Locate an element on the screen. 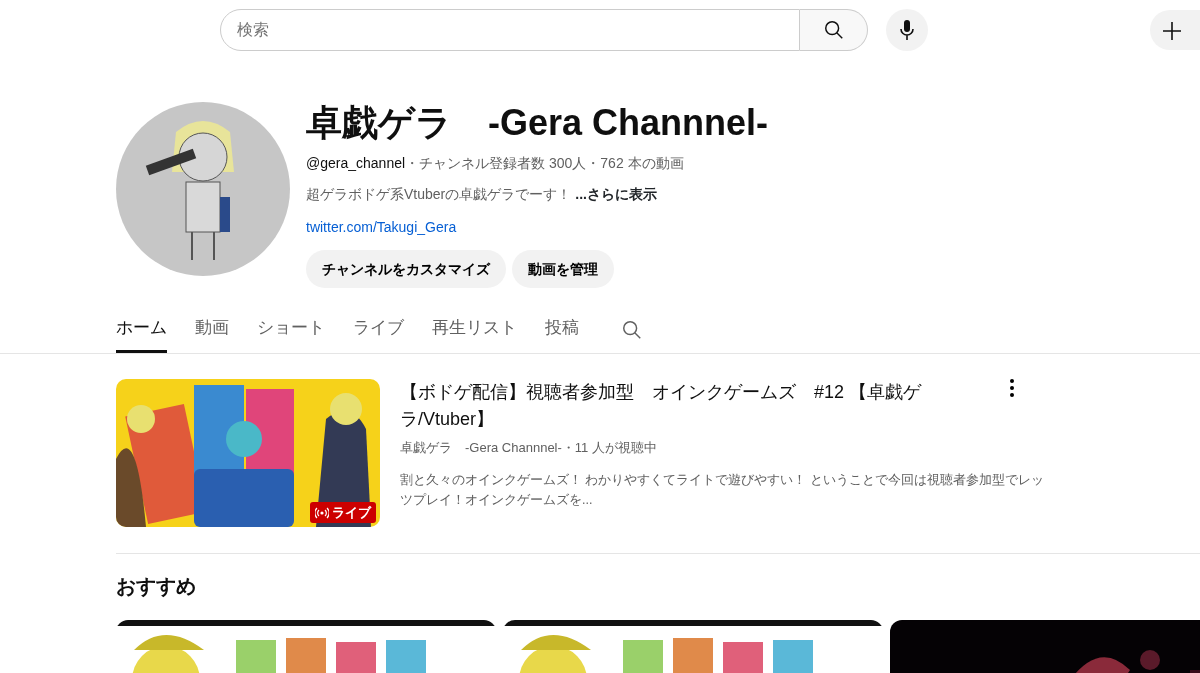  microphone-icon is located at coordinates (907, 30).